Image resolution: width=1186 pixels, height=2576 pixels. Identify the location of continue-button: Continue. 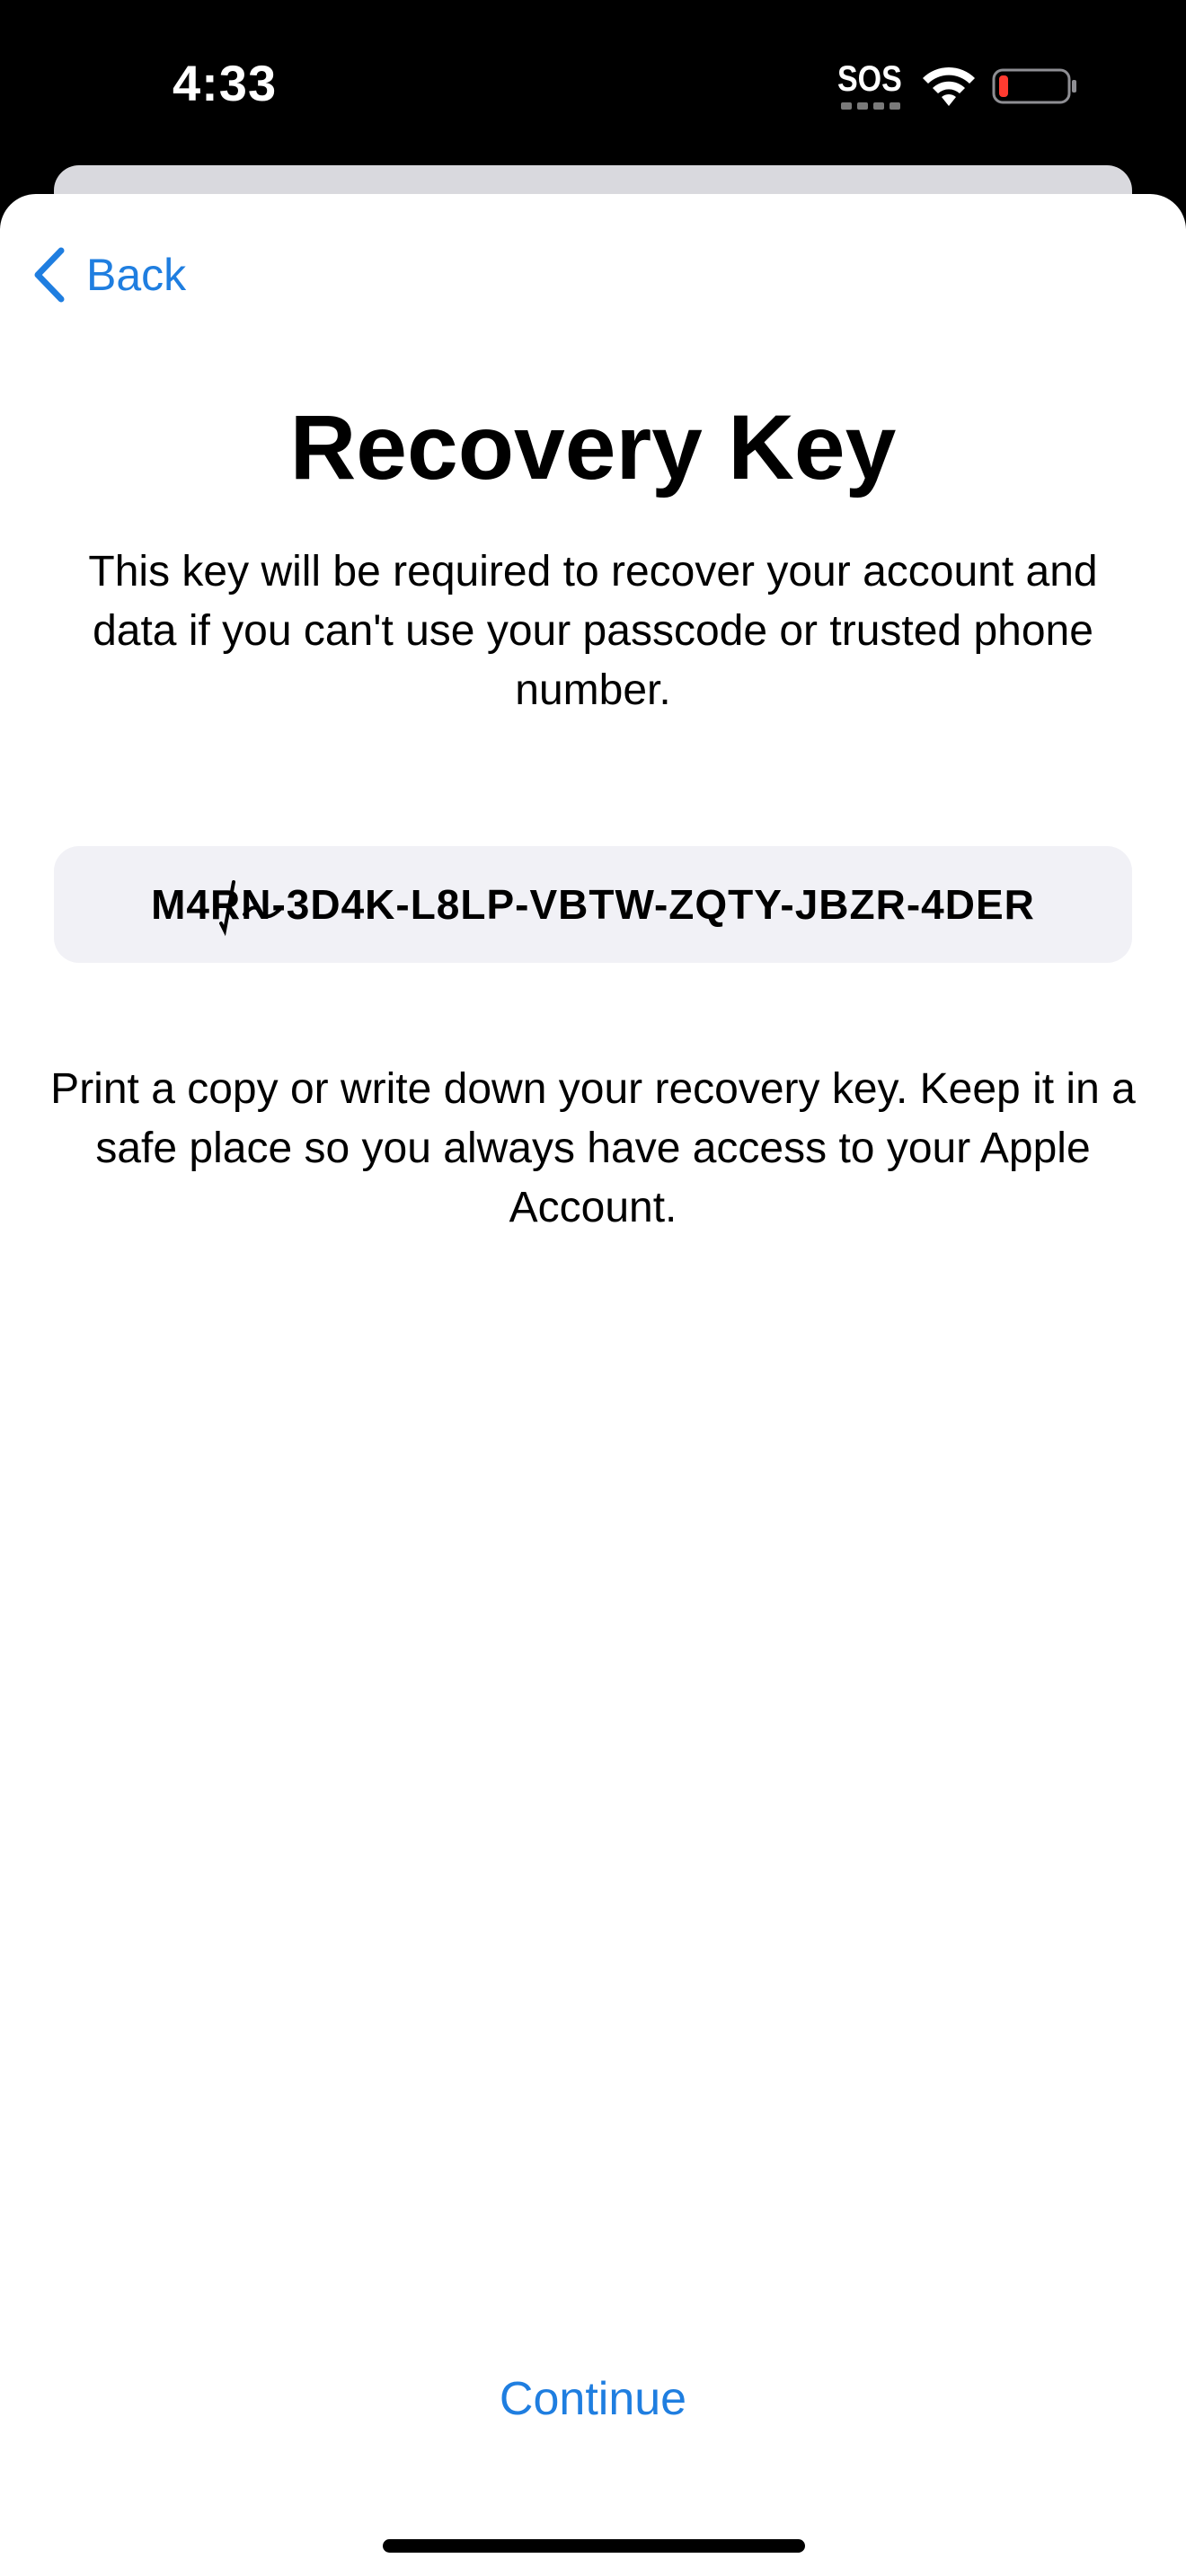
(593, 2399).